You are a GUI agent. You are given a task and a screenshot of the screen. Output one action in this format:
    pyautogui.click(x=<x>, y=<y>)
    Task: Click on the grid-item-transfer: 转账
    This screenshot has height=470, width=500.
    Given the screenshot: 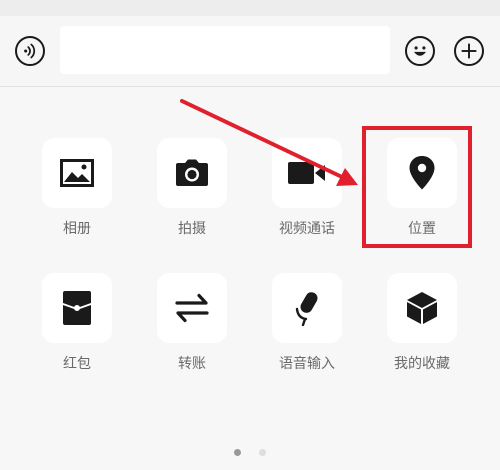 What is the action you would take?
    pyautogui.click(x=192, y=323)
    